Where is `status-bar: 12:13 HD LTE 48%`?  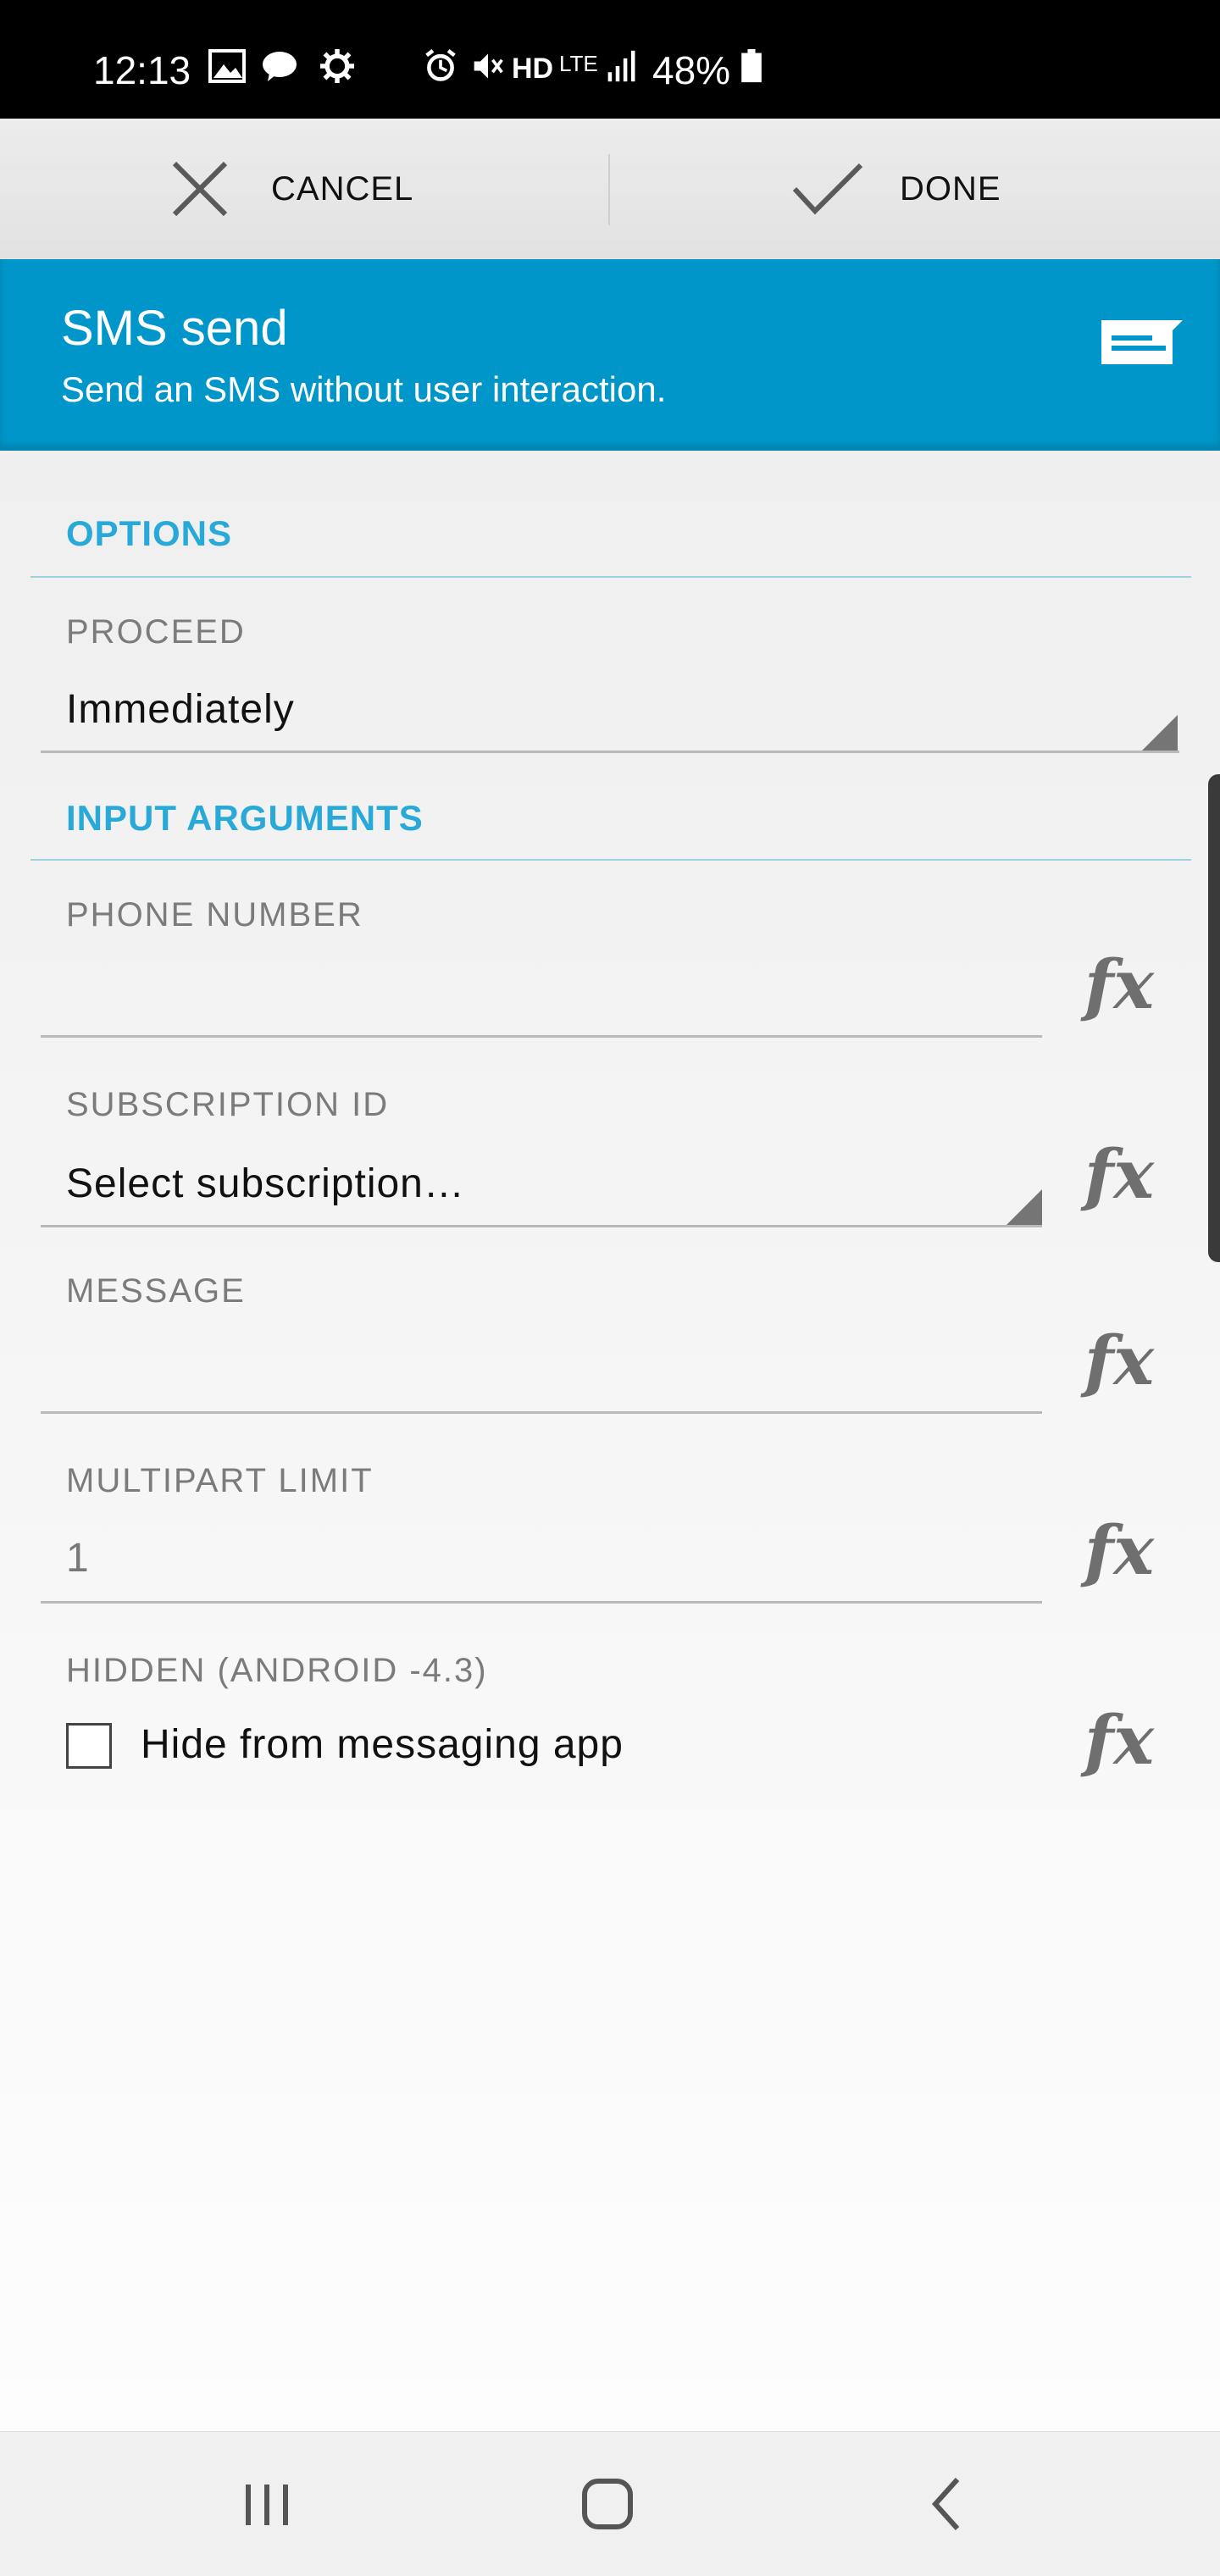
status-bar: 12:13 HD LTE 48% is located at coordinates (610, 59).